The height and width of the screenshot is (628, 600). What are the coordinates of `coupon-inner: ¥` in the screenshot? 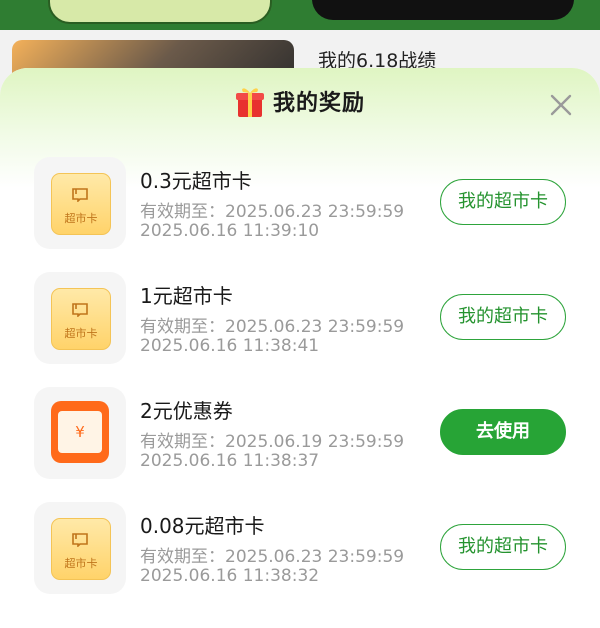 It's located at (80, 432).